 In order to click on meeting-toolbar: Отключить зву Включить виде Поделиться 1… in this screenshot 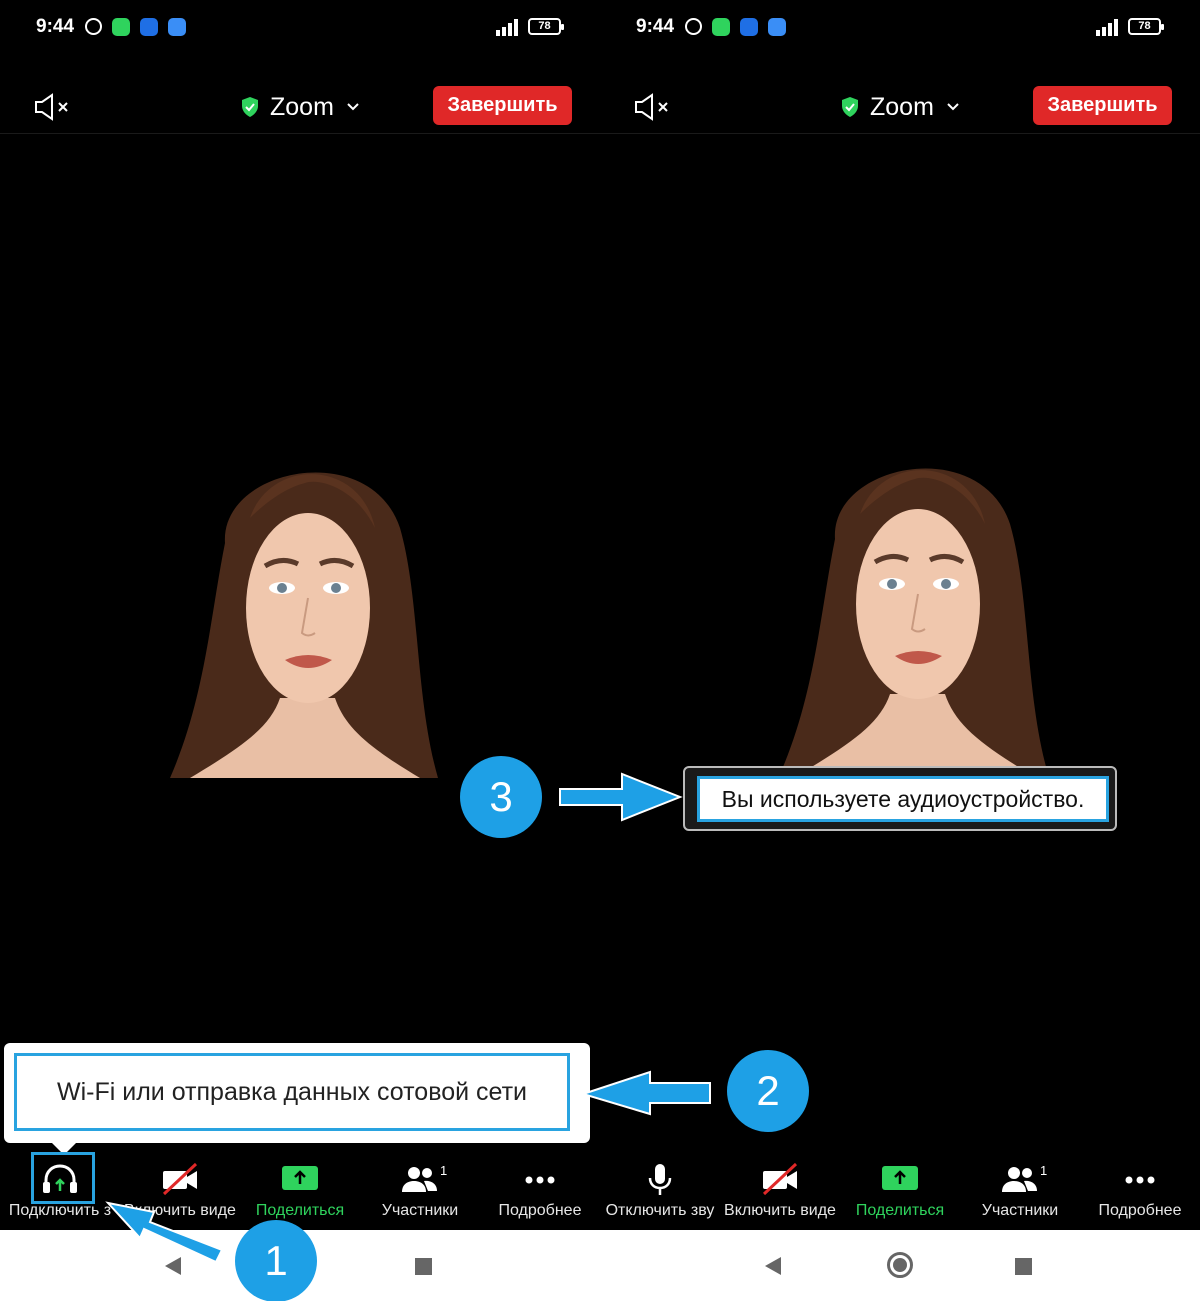, I will do `click(900, 1192)`.